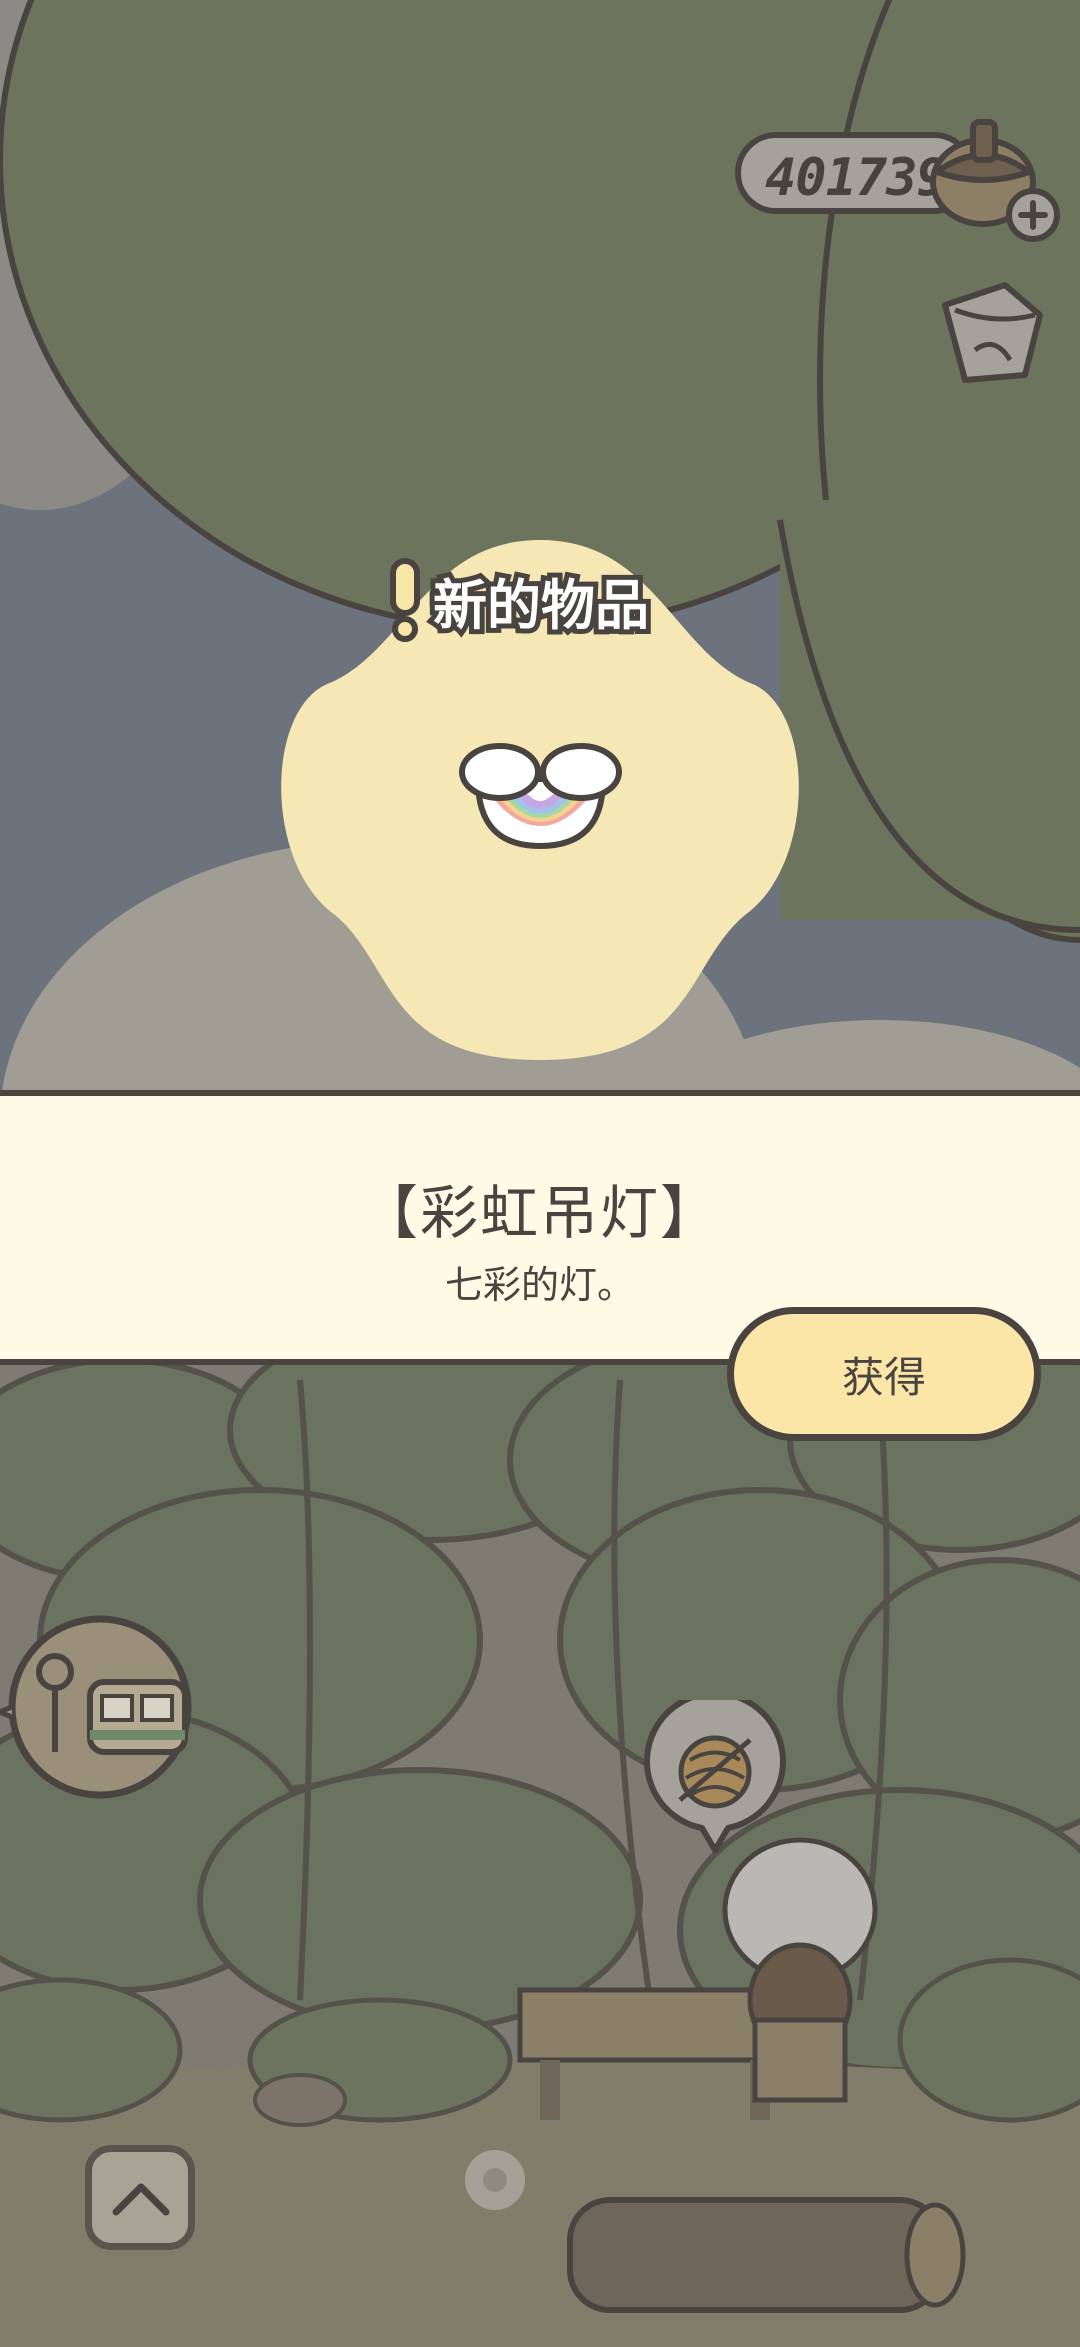 This screenshot has height=2347, width=1080. Describe the element at coordinates (992, 330) in the screenshot. I see `mail-icon` at that location.